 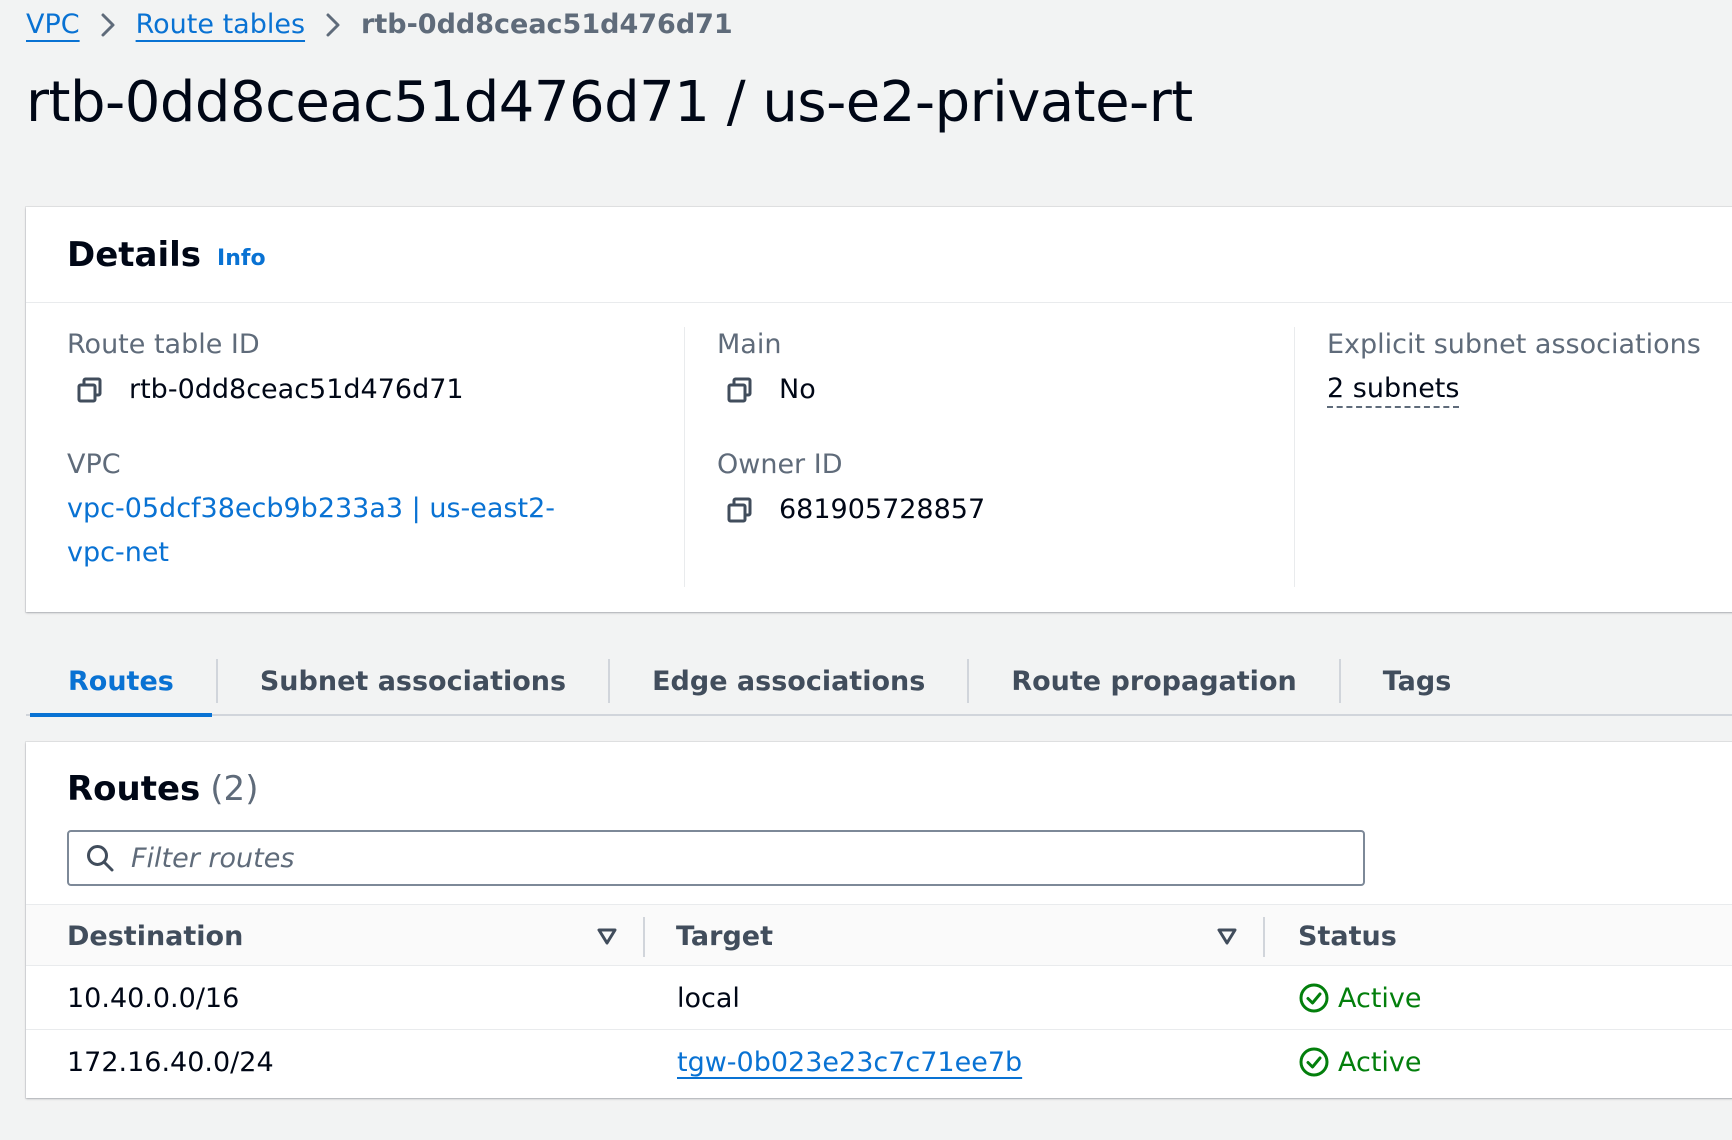 I want to click on details-header: Details Info, so click(x=879, y=255).